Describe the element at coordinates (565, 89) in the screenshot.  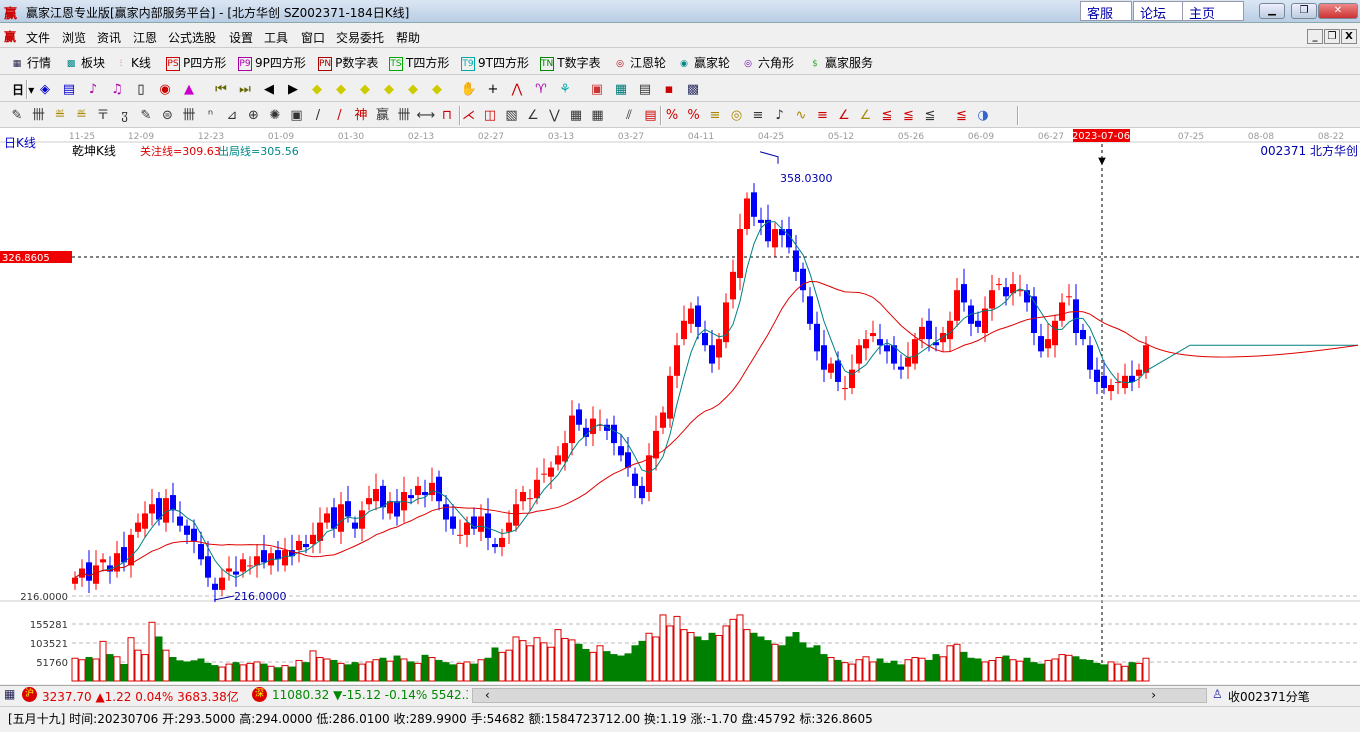
I see `calc-fill-icon: ⚘` at that location.